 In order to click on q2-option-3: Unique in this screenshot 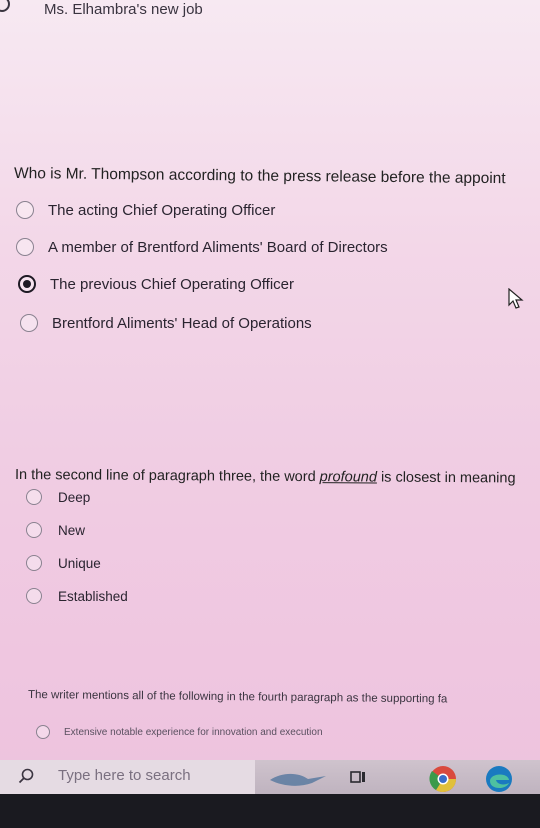, I will do `click(63, 563)`.